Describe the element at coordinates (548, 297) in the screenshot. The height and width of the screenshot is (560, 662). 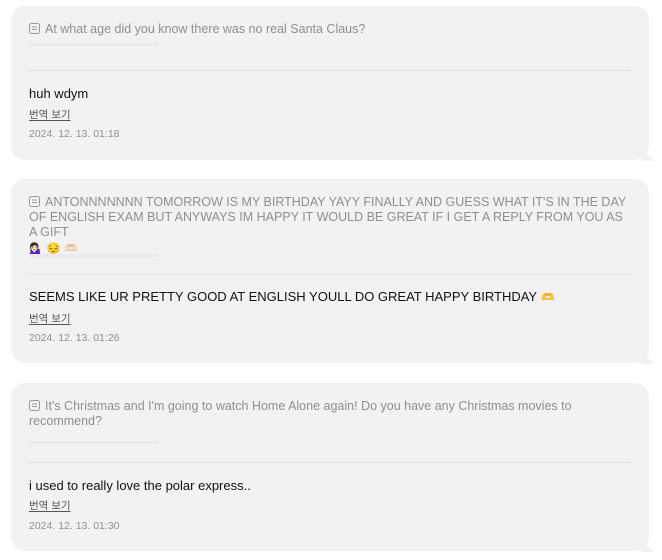
I see `heart-hands-emoji: 🫶` at that location.